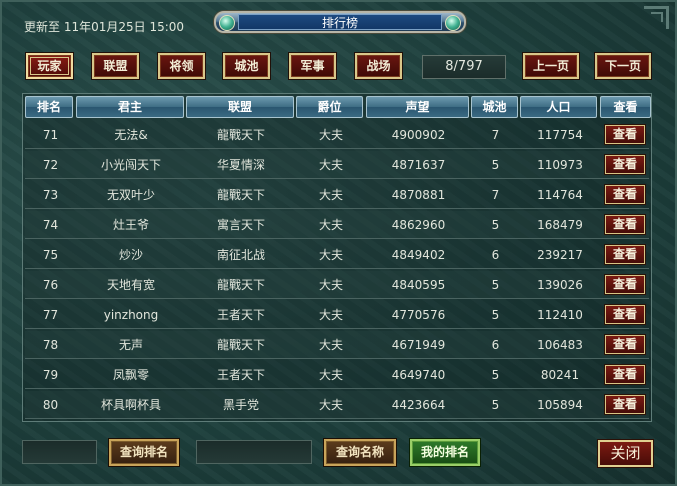 The height and width of the screenshot is (486, 677). Describe the element at coordinates (418, 255) in the screenshot. I see `cell-prestige: 4849402` at that location.